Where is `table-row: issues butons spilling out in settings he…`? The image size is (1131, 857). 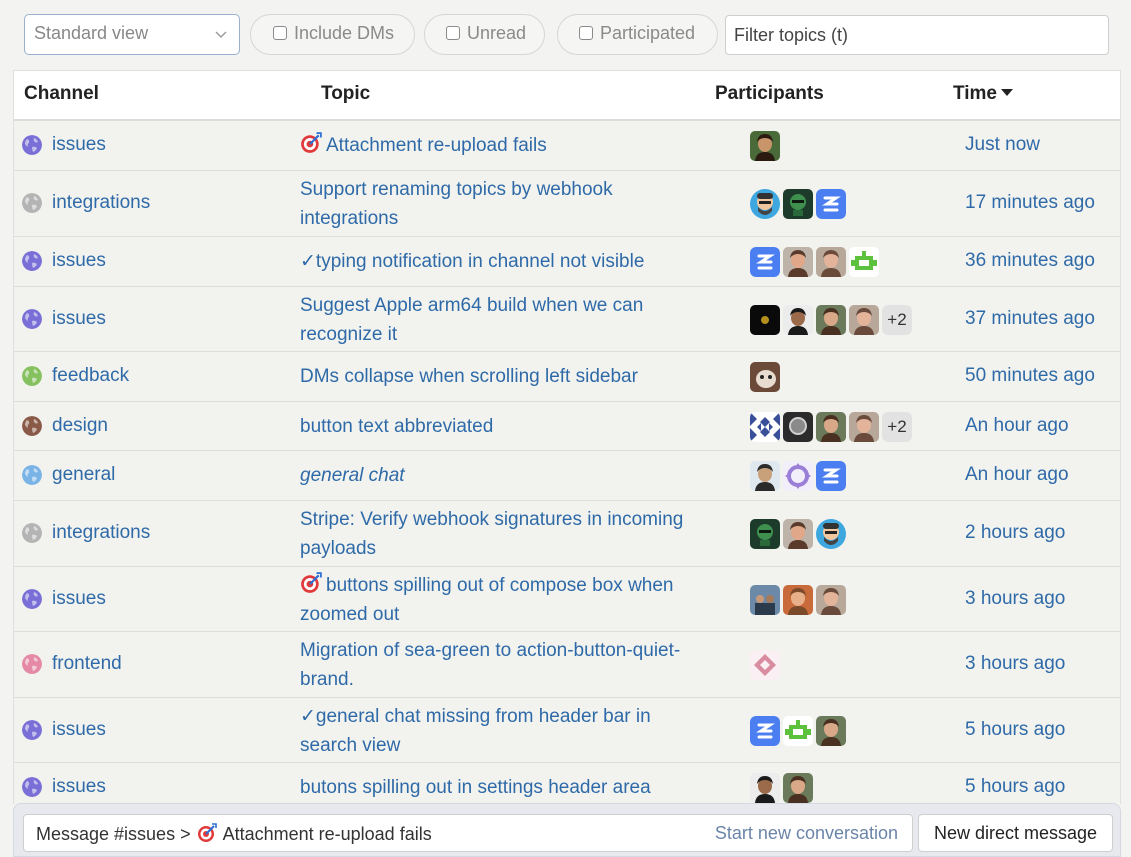
table-row: issues butons spilling out in settings he… is located at coordinates (567, 783).